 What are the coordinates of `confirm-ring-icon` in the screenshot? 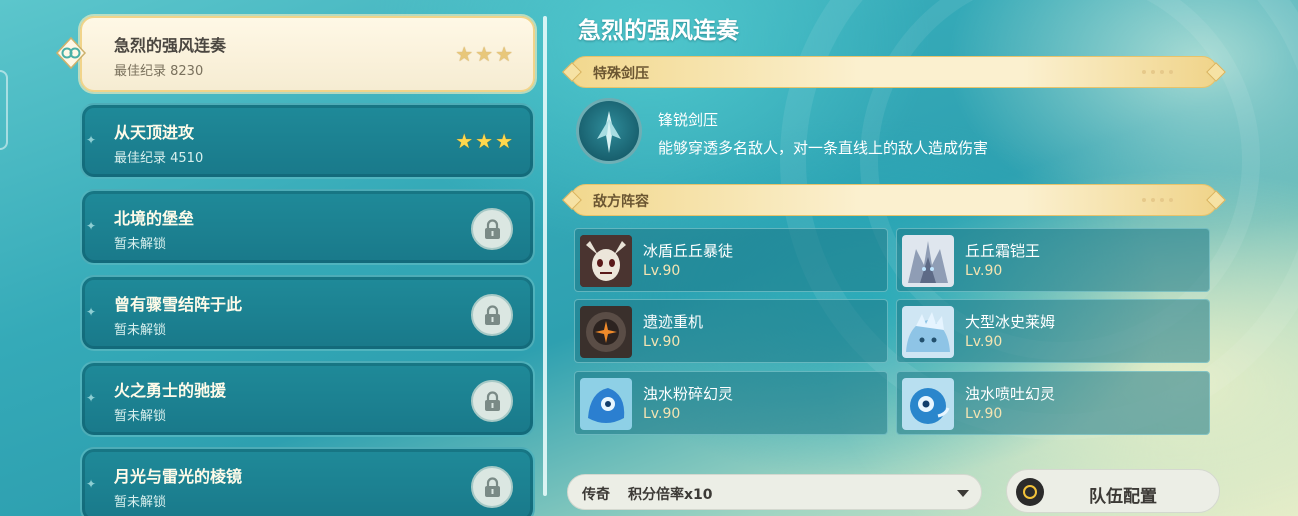 It's located at (1030, 492).